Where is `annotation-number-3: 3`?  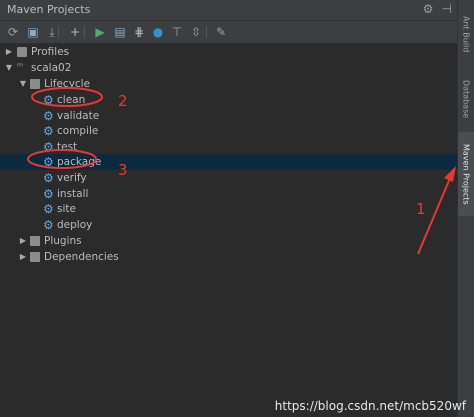
annotation-number-3: 3 is located at coordinates (123, 170).